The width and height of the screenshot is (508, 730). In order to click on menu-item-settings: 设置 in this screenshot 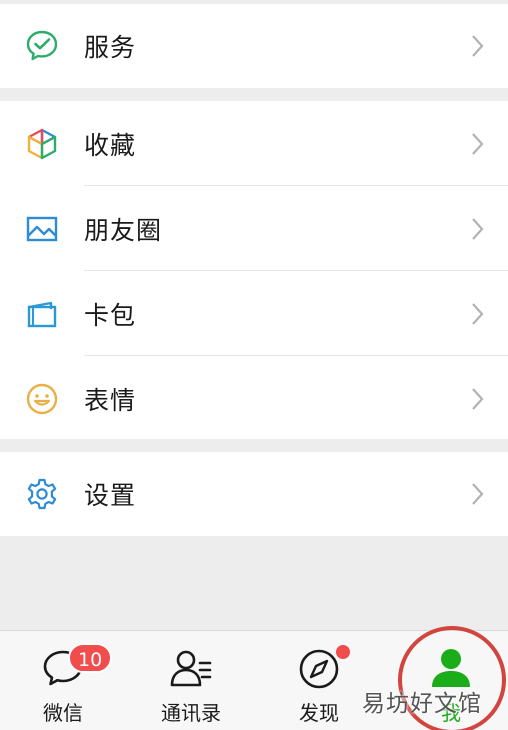, I will do `click(254, 494)`.